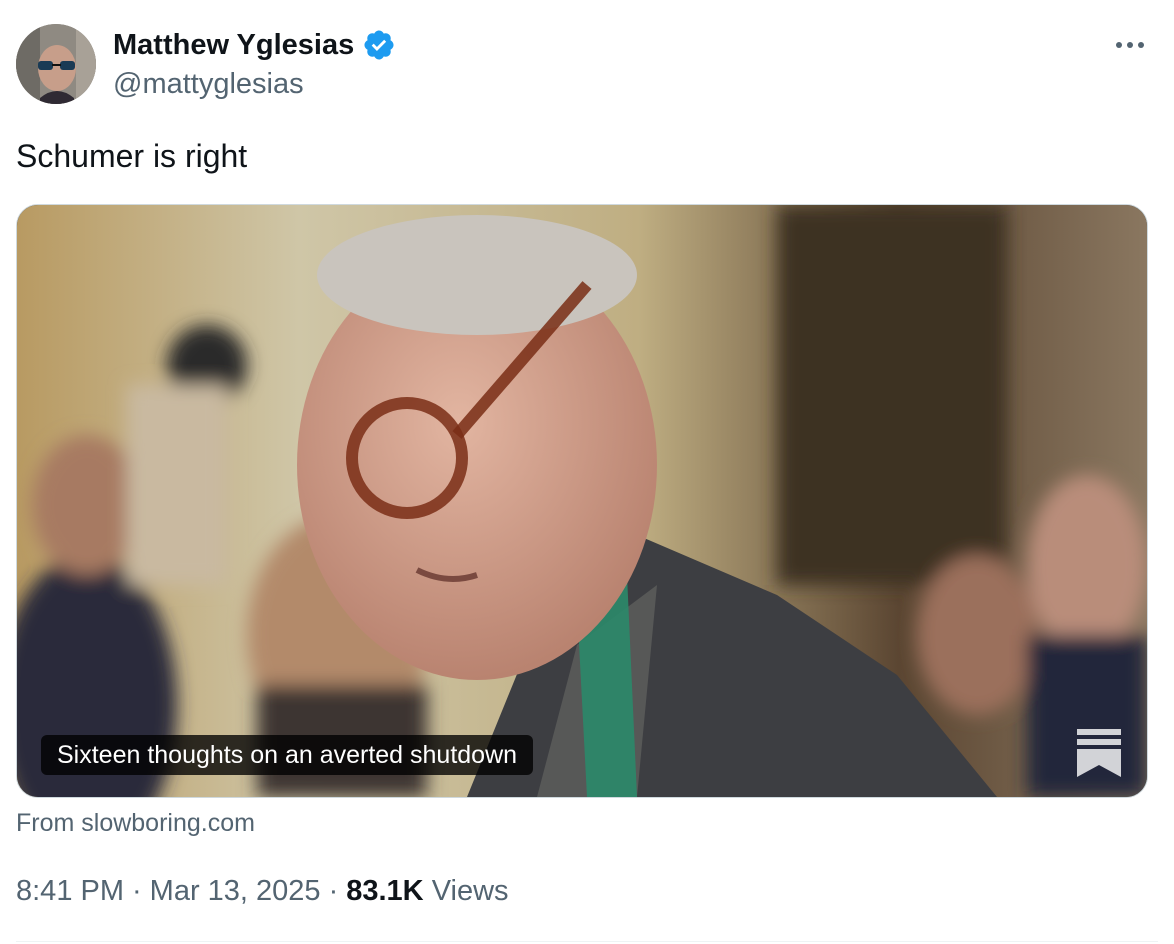 This screenshot has width=1174, height=944. I want to click on views-label: Views, so click(470, 891).